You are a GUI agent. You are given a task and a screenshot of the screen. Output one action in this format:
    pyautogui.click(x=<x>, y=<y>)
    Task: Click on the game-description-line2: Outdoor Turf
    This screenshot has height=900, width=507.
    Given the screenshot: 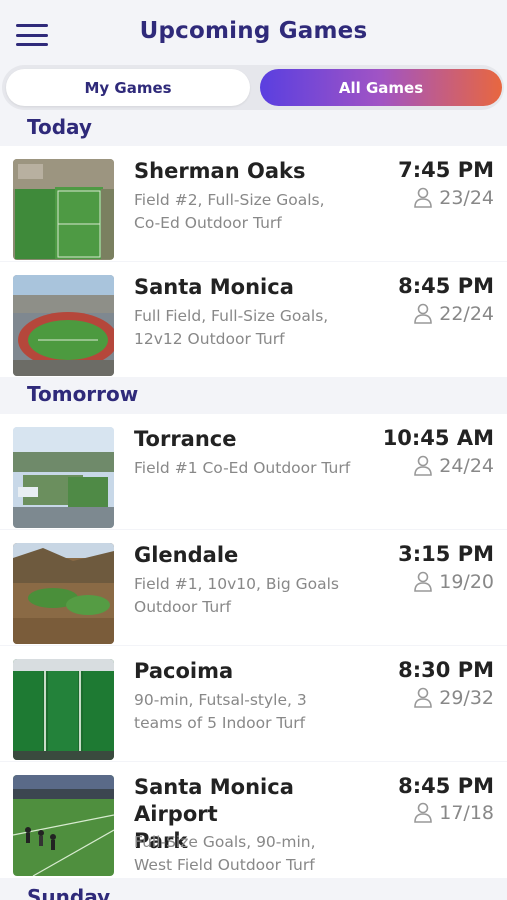 What is the action you would take?
    pyautogui.click(x=182, y=607)
    